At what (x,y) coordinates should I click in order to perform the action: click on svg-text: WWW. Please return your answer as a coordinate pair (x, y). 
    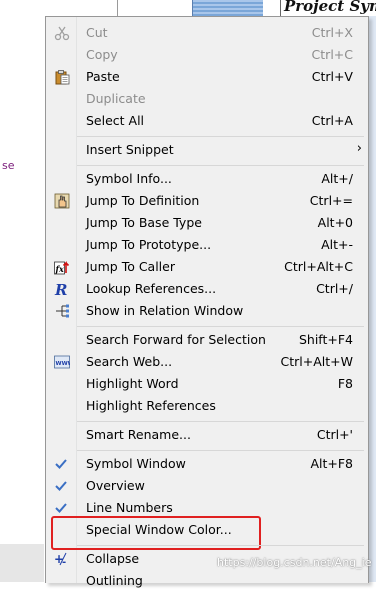
    Looking at the image, I should click on (63, 364).